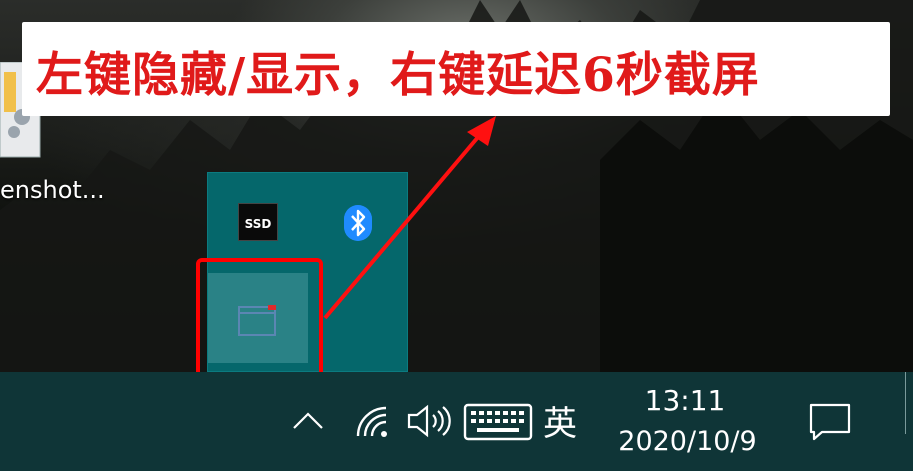  I want to click on show-desktop-button, so click(909, 403).